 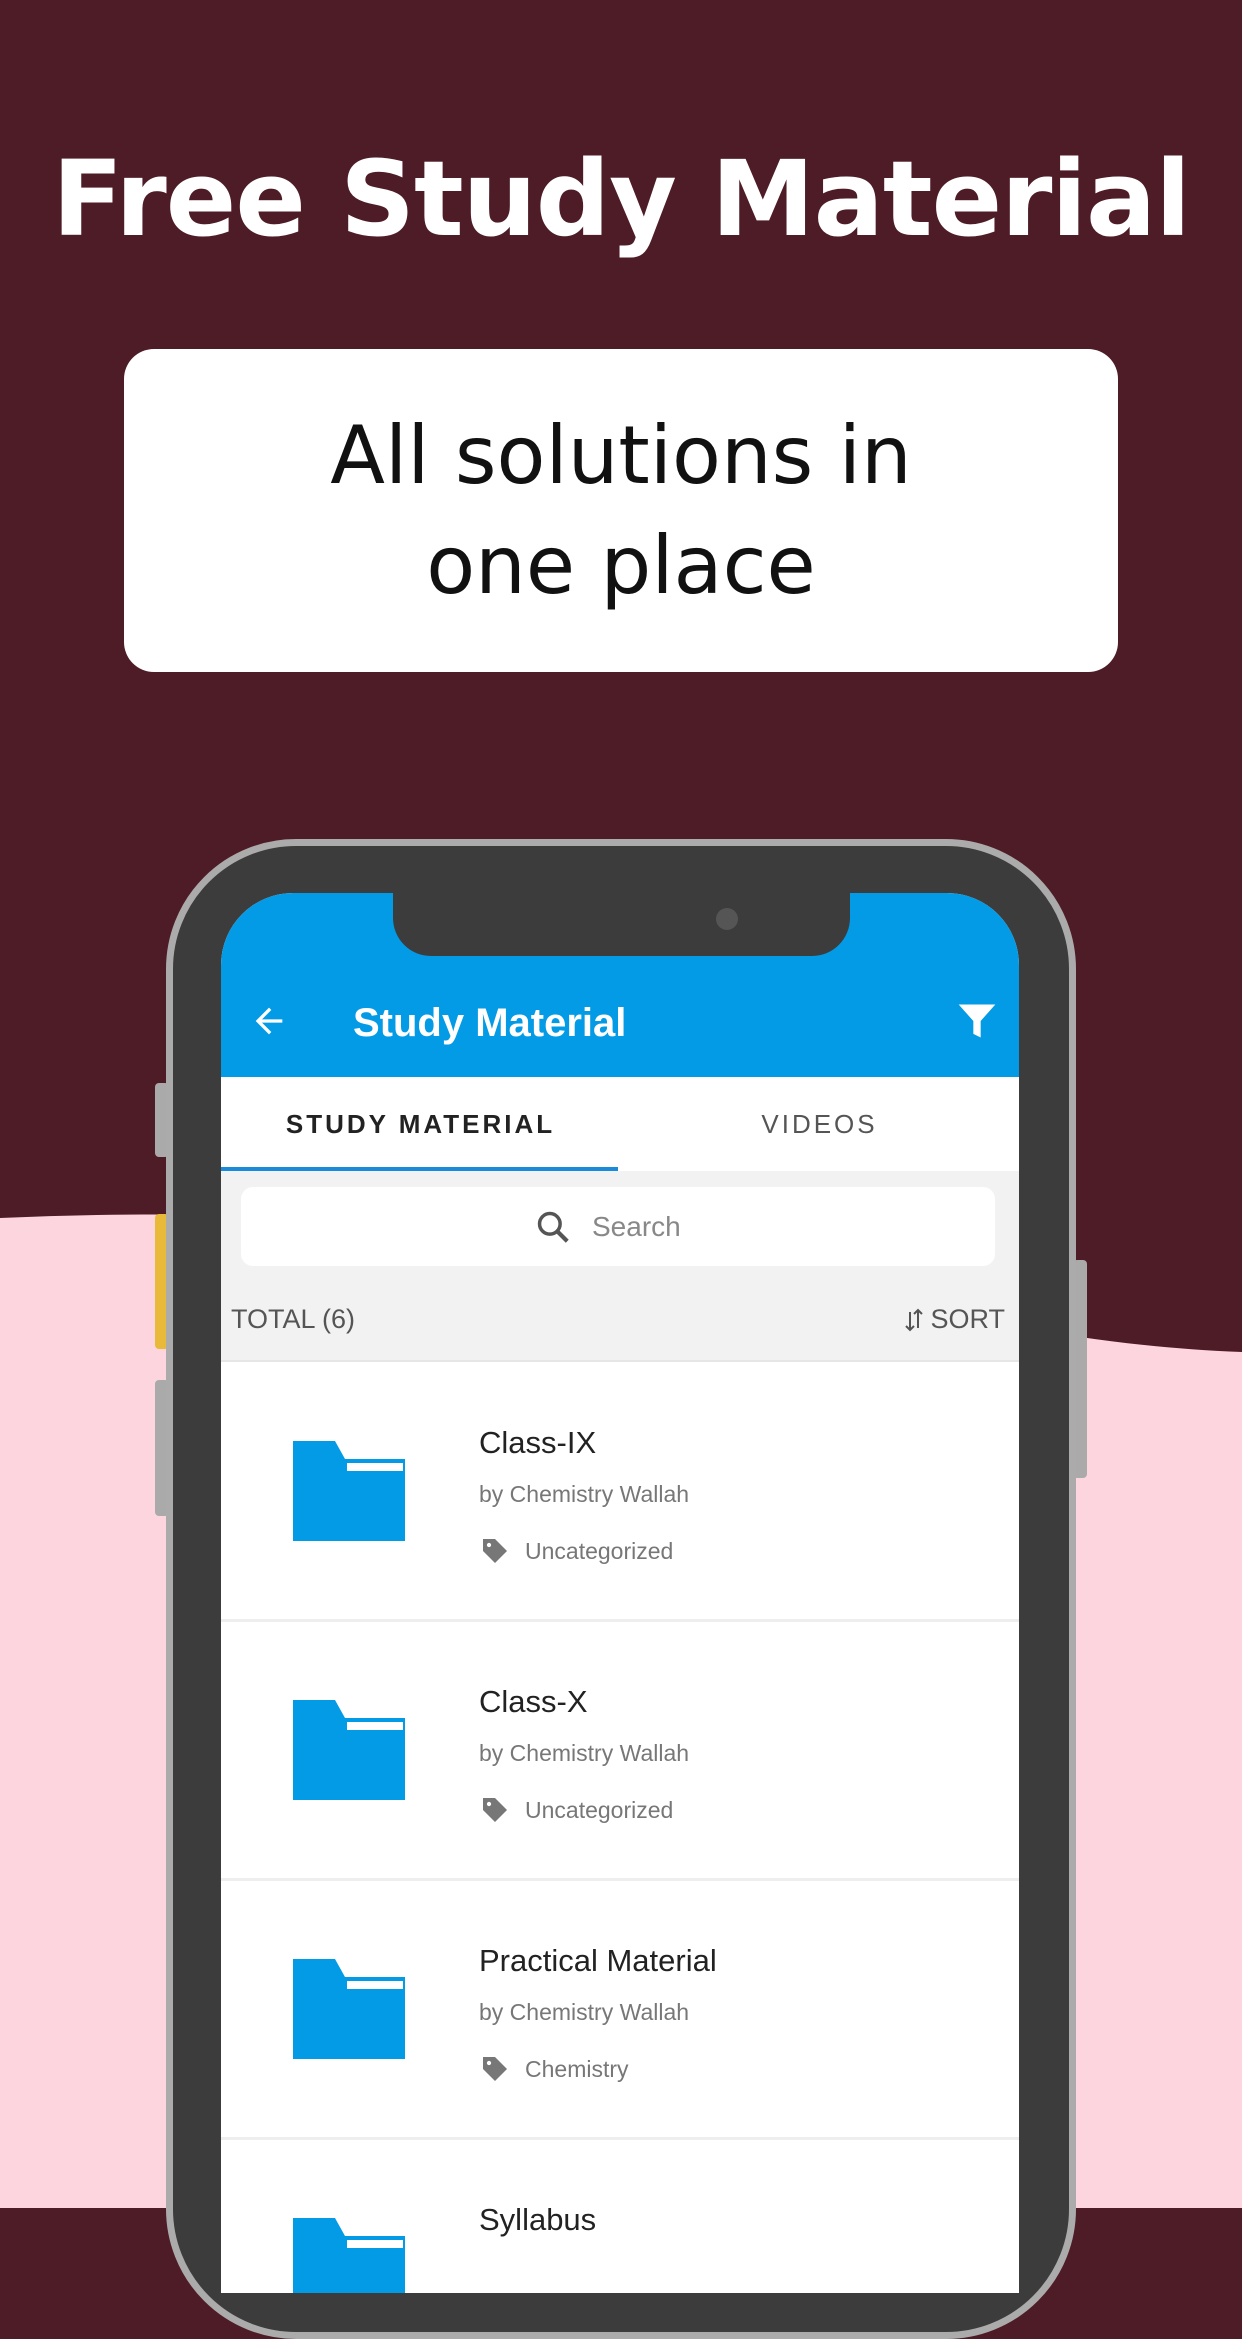 I want to click on camera-icon, so click(x=727, y=919).